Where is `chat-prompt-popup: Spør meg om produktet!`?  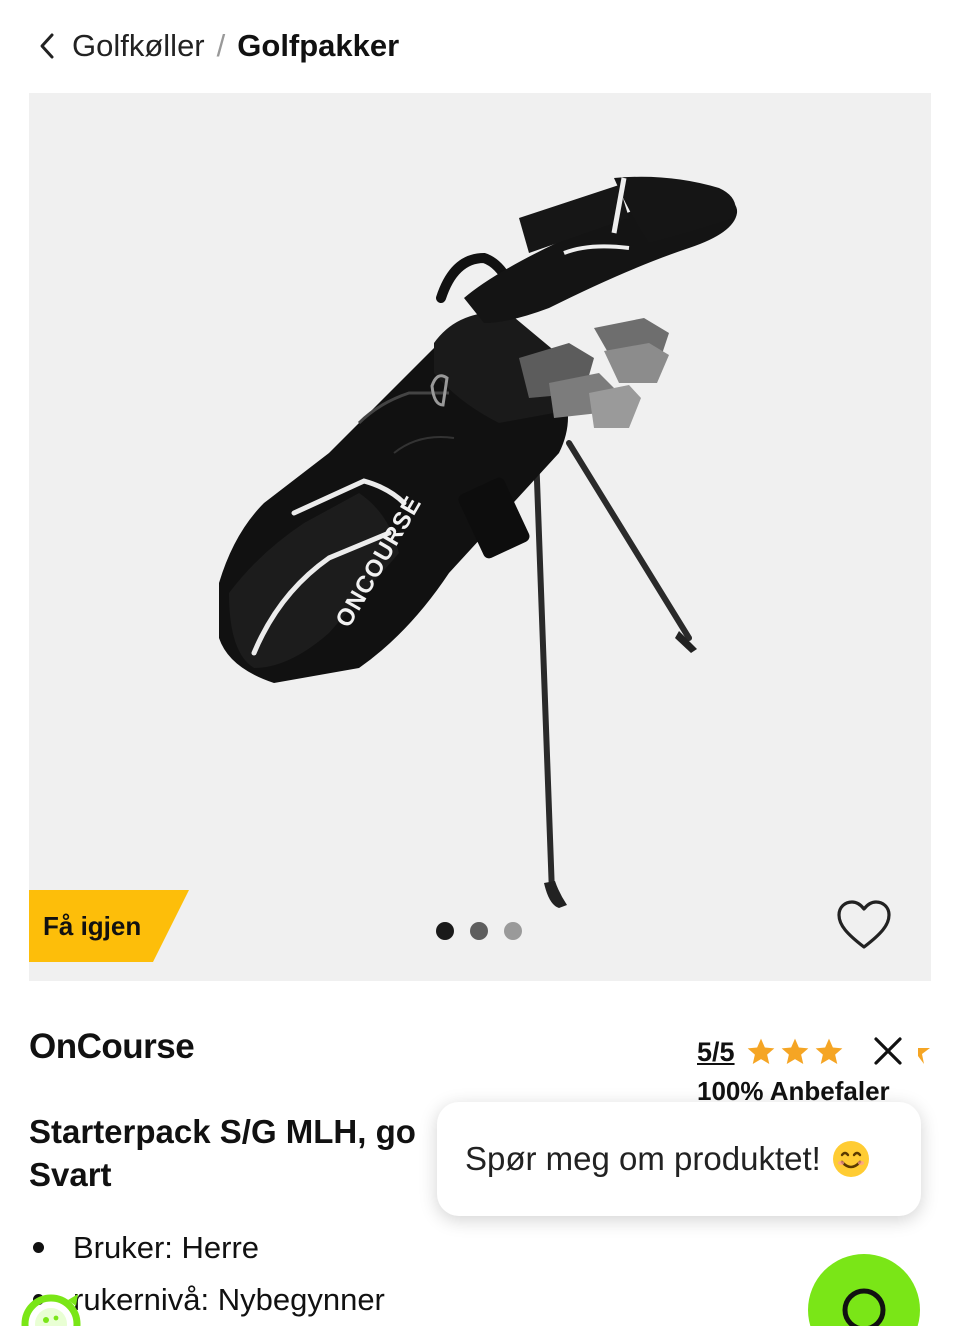
chat-prompt-popup: Spør meg om produktet! is located at coordinates (679, 1159).